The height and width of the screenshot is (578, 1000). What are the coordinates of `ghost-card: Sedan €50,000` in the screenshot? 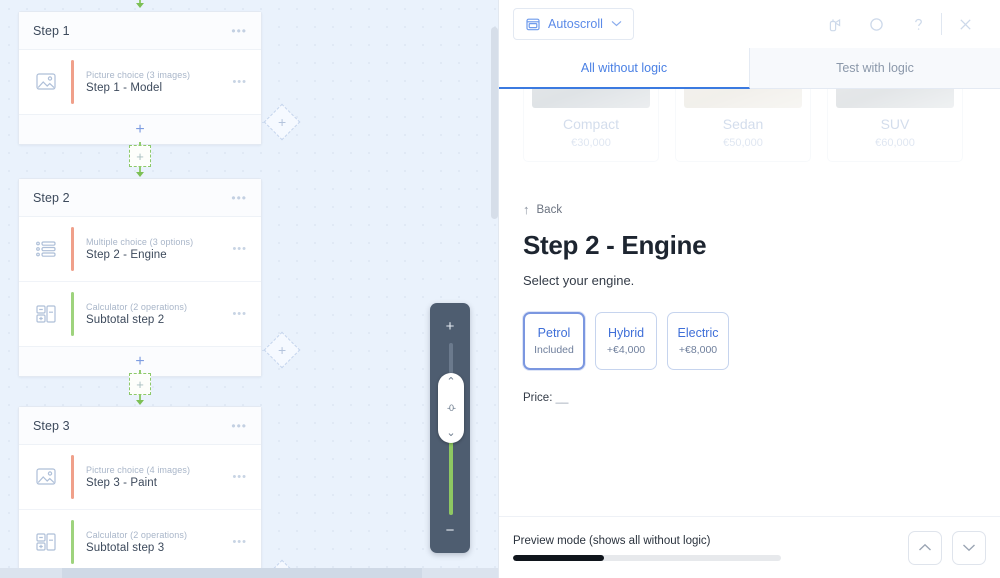 It's located at (743, 125).